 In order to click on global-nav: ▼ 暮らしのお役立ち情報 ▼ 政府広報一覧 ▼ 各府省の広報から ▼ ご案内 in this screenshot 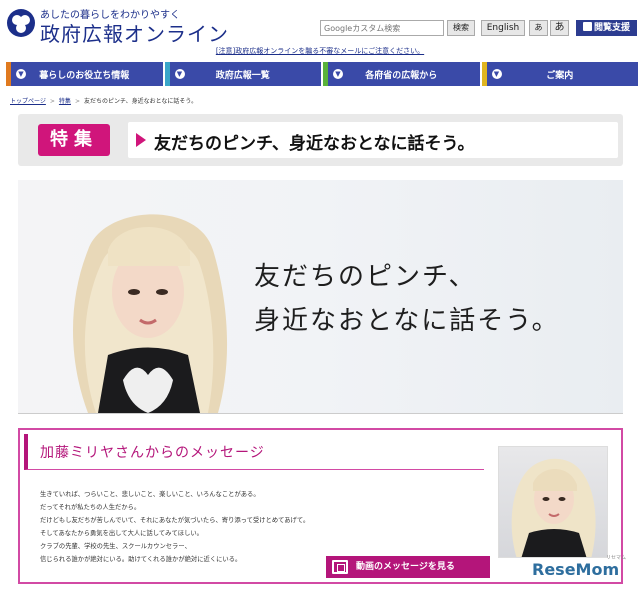, I will do `click(322, 74)`.